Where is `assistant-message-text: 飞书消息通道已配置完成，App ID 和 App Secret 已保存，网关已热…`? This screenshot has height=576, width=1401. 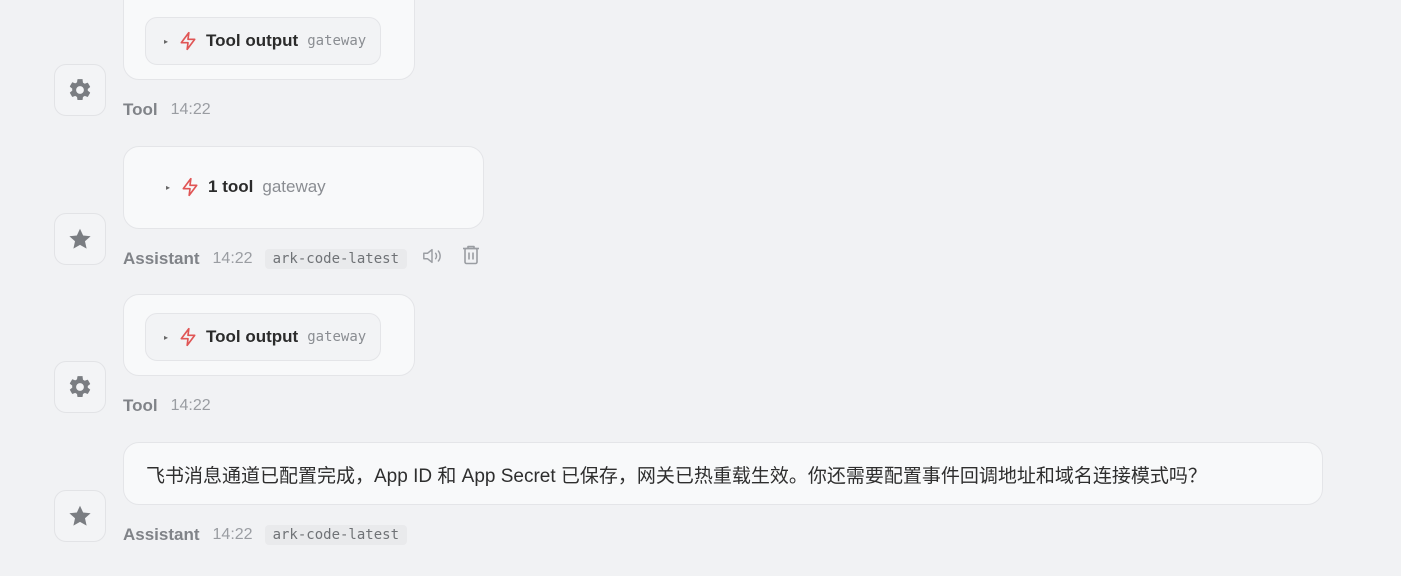
assistant-message-text: 飞书消息通道已配置完成，App ID 和 App Secret 已保存，网关已热… is located at coordinates (676, 476).